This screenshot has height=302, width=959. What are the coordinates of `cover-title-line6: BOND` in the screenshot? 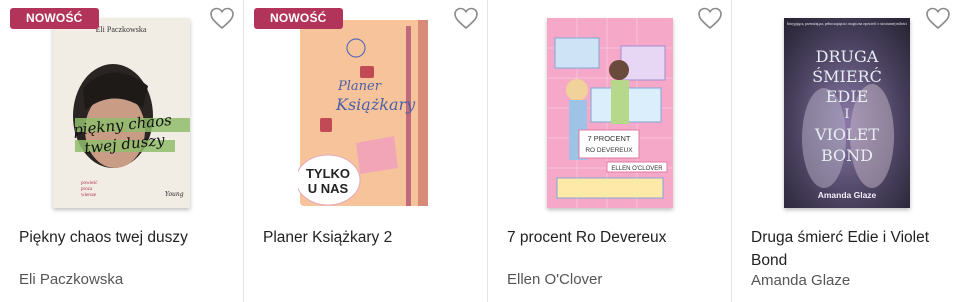 It's located at (847, 155).